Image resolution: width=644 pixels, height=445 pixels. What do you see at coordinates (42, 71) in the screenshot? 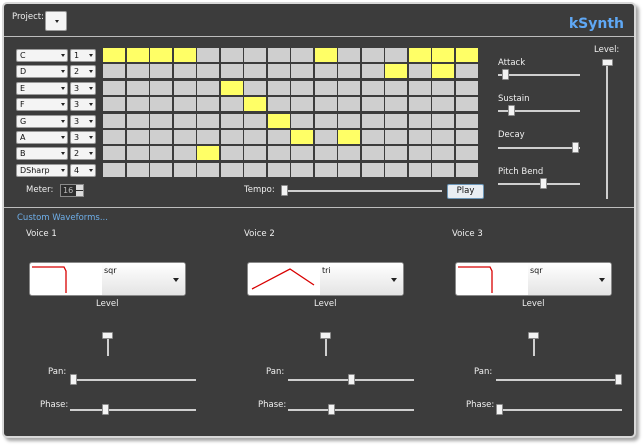
I see `note-select-1: D` at bounding box center [42, 71].